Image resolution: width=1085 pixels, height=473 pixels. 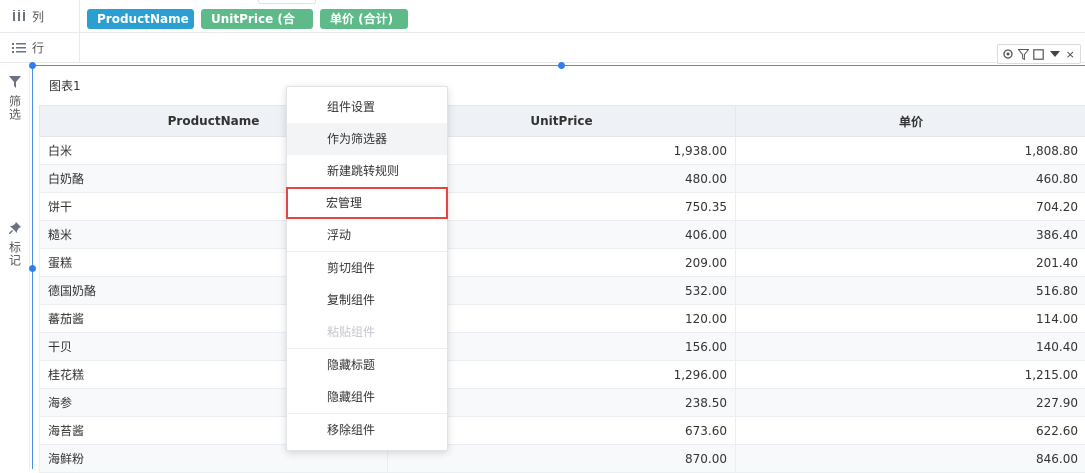 What do you see at coordinates (910, 263) in the screenshot?
I see `cell-price: 201.40` at bounding box center [910, 263].